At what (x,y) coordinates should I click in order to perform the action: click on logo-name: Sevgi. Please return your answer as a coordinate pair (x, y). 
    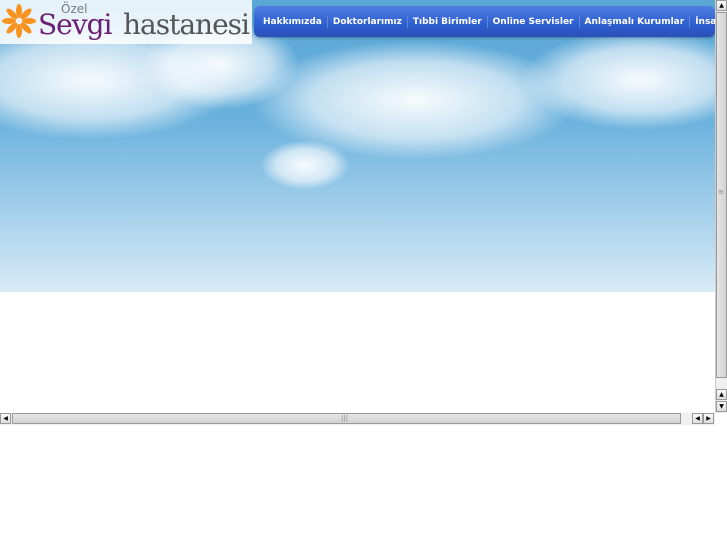
    Looking at the image, I should click on (75, 24).